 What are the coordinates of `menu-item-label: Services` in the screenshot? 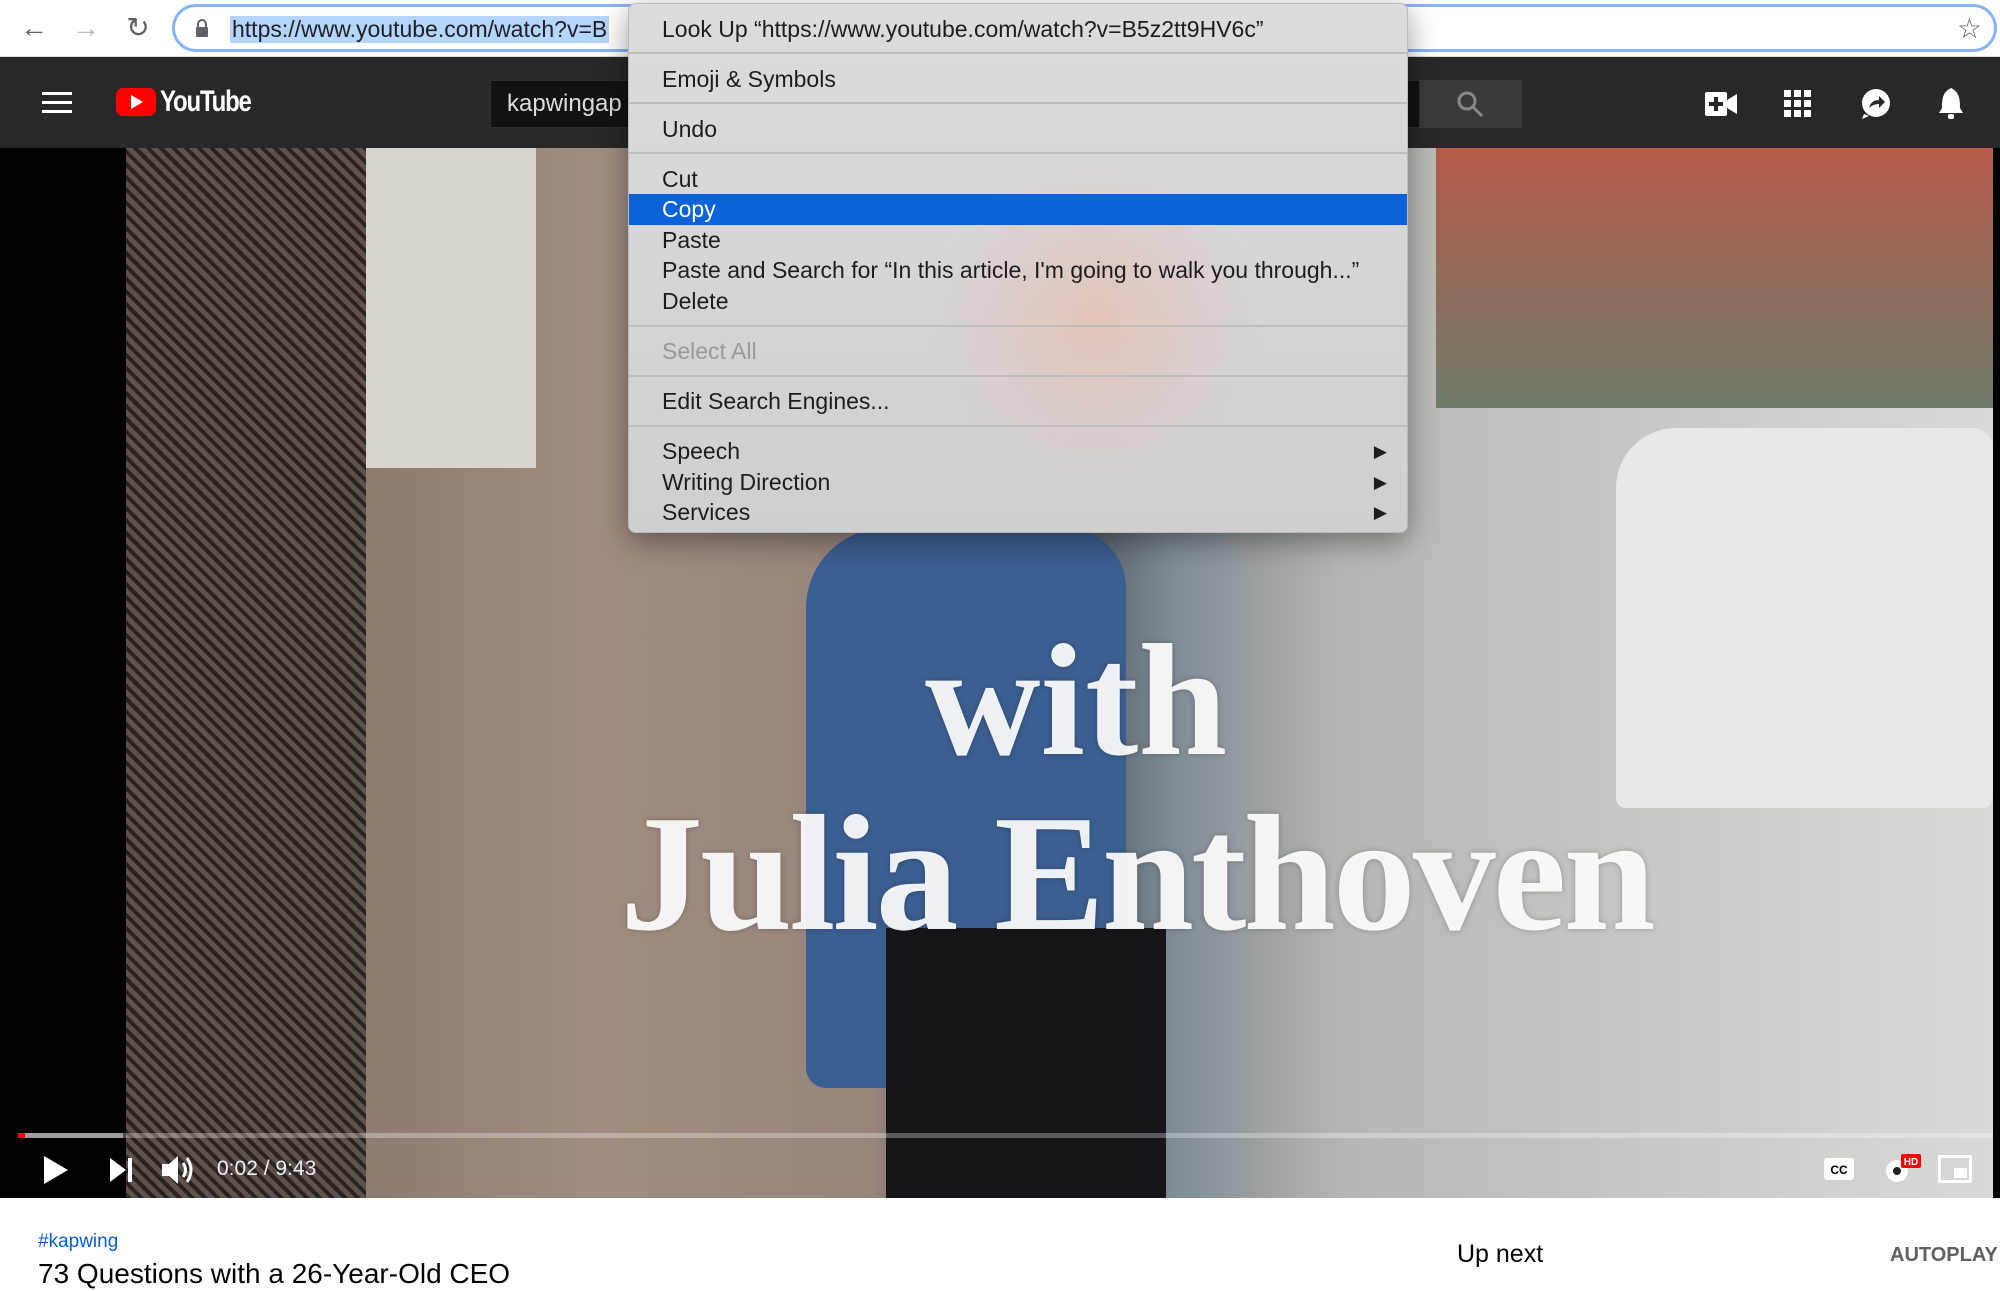 It's located at (706, 512).